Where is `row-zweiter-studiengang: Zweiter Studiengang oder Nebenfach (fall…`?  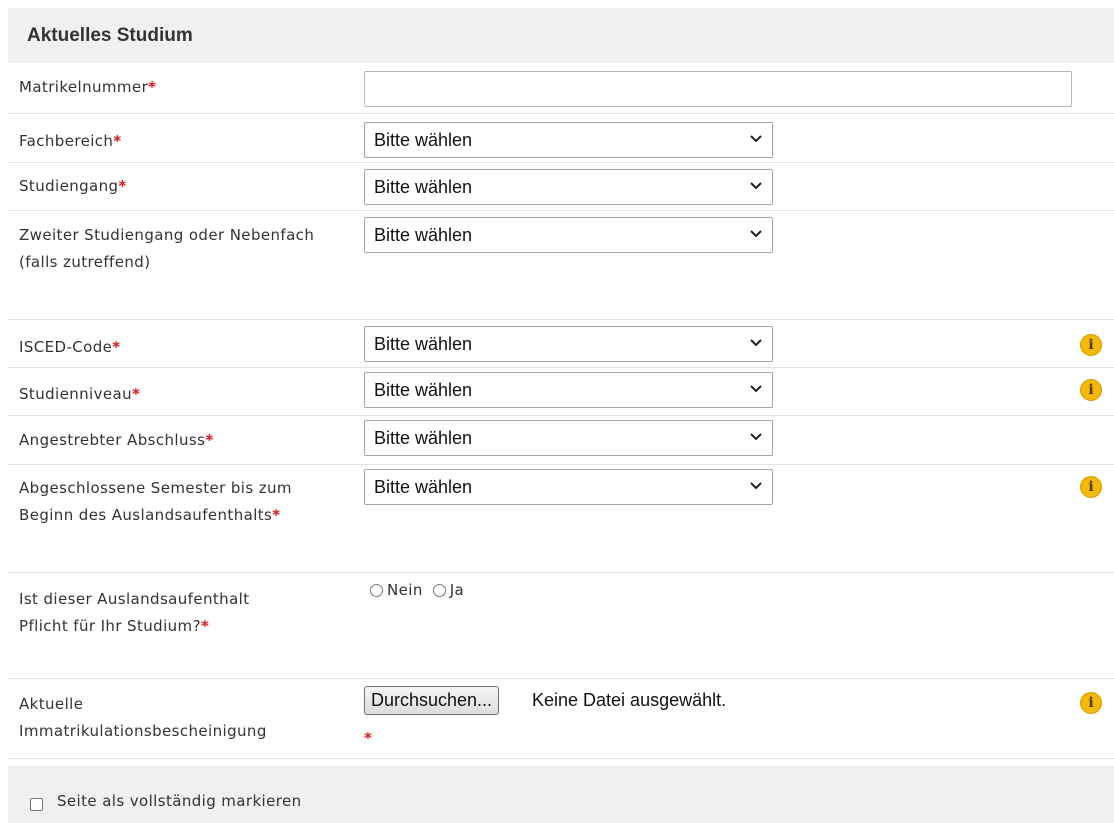
row-zweiter-studiengang: Zweiter Studiengang oder Nebenfach (fall… is located at coordinates (561, 265).